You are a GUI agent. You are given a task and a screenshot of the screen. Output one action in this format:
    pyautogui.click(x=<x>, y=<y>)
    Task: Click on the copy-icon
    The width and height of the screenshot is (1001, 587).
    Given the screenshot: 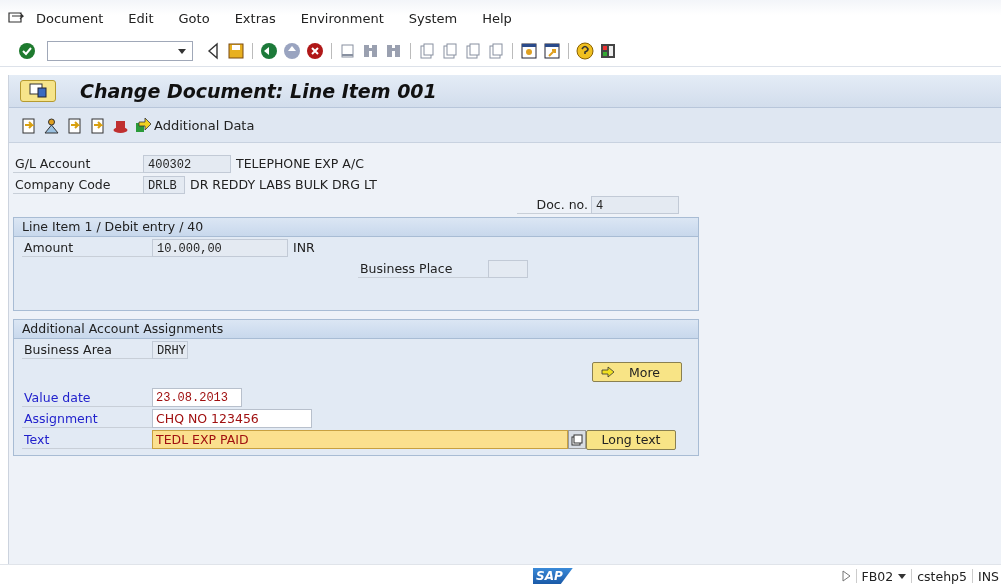 What is the action you would take?
    pyautogui.click(x=577, y=439)
    